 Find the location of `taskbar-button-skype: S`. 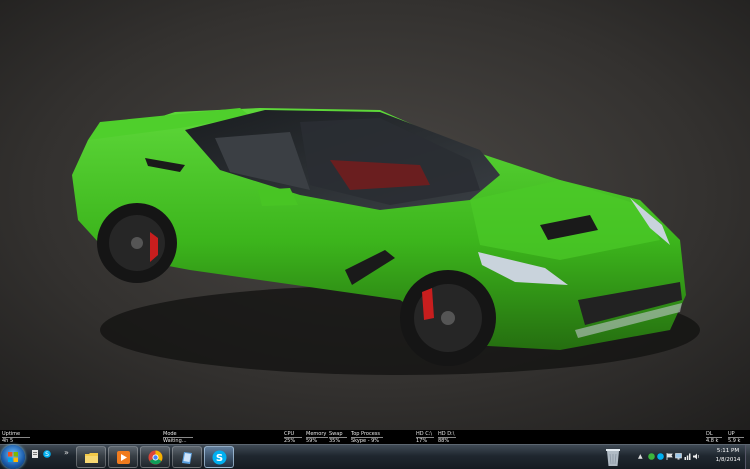

taskbar-button-skype: S is located at coordinates (219, 457).